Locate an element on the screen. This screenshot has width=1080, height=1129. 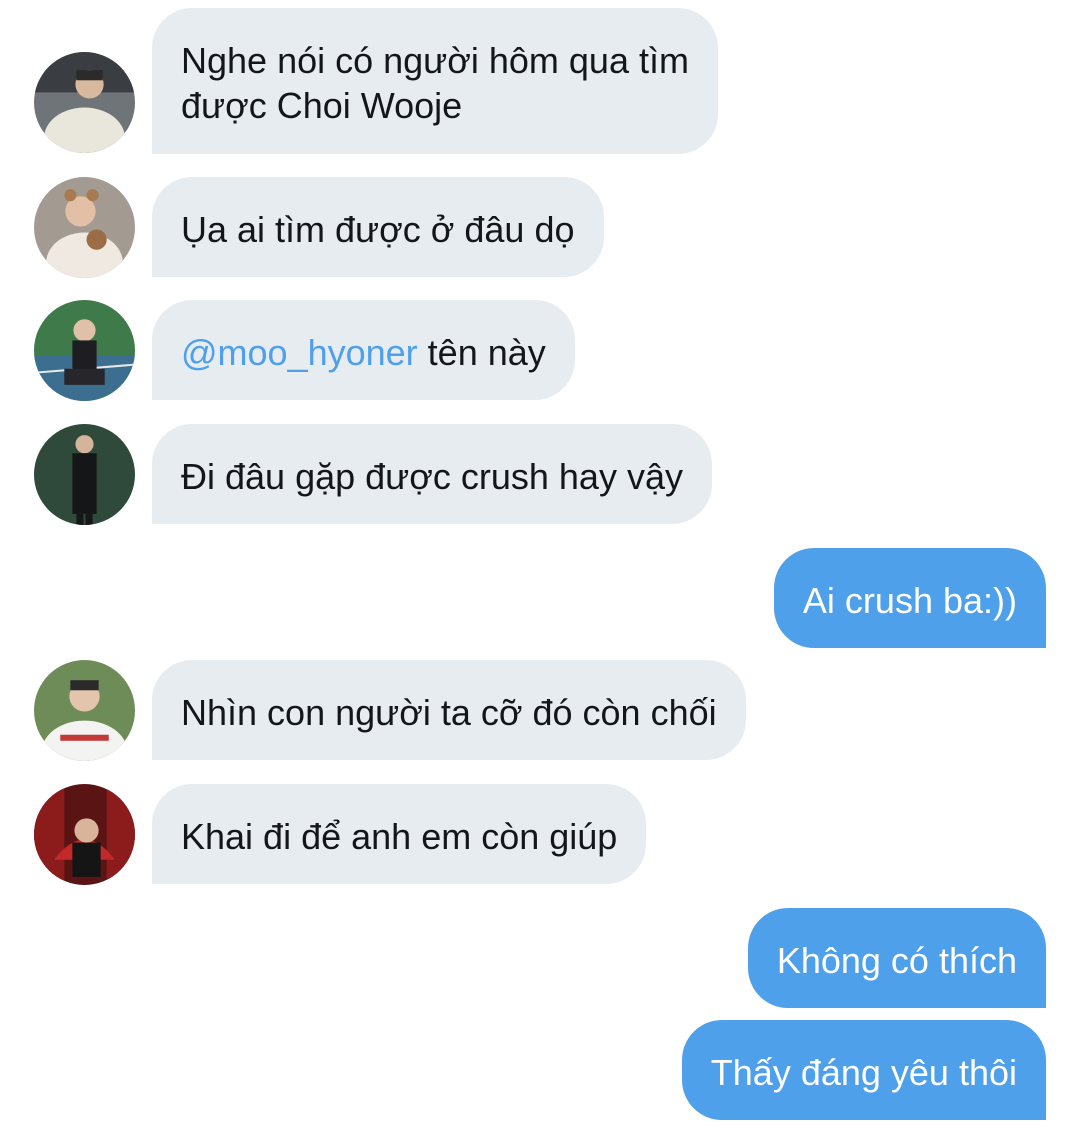
message-bubble-incoming: Khai đi để anh em còn giúp is located at coordinates (399, 834).